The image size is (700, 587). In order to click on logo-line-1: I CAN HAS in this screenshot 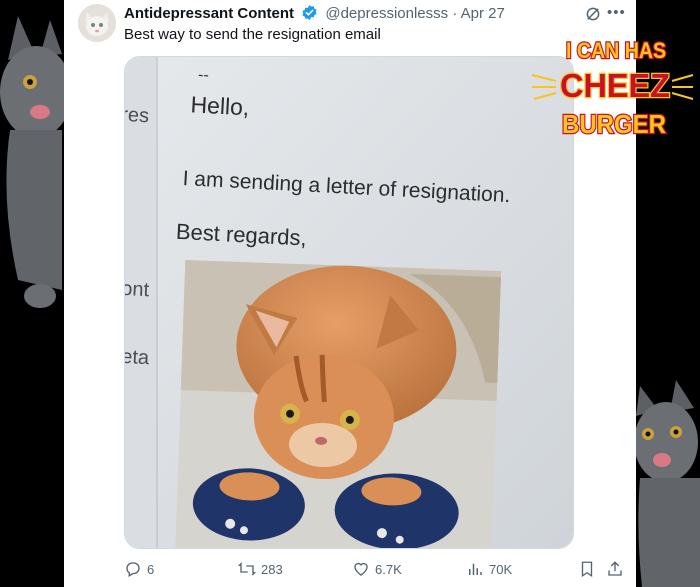, I will do `click(616, 50)`.